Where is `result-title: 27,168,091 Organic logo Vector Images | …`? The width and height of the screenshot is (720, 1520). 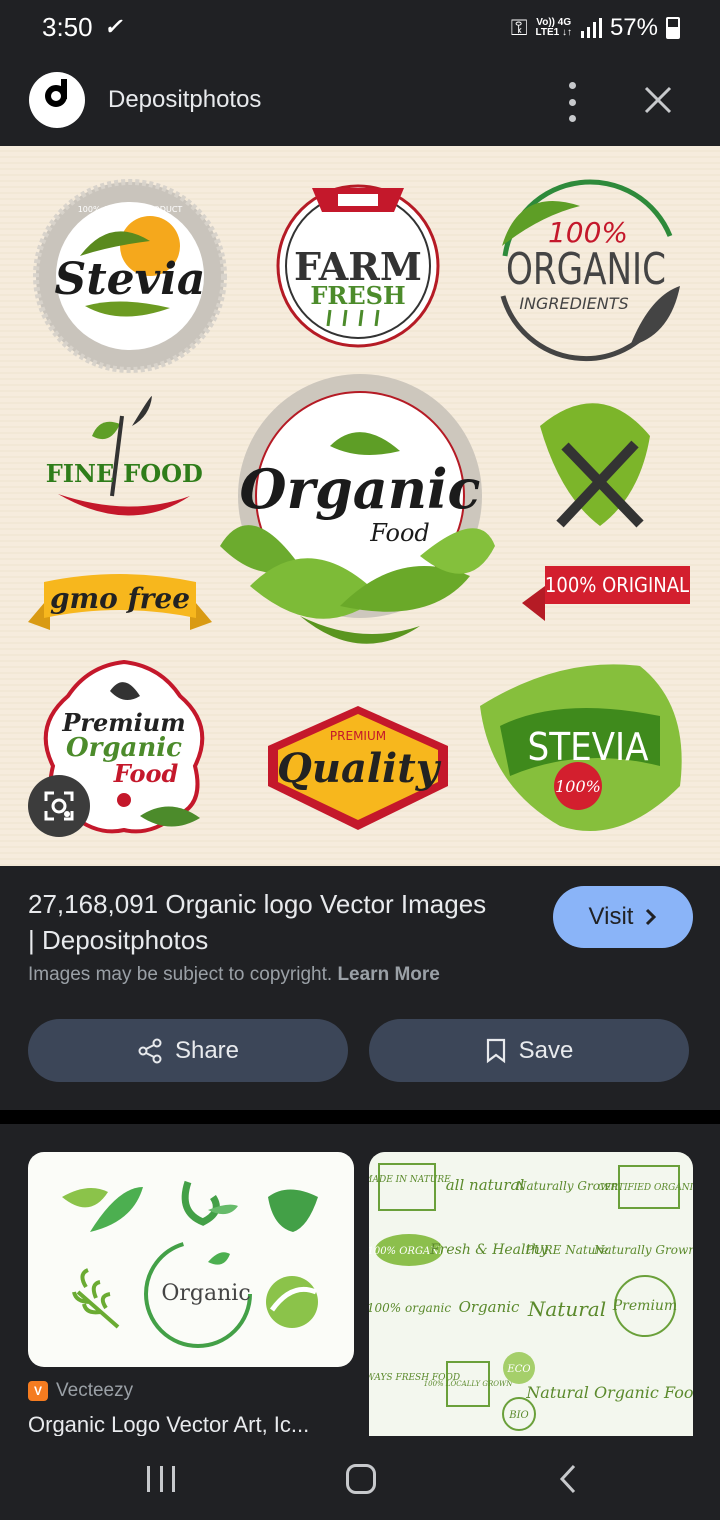 result-title: 27,168,091 Organic logo Vector Images | … is located at coordinates (263, 922).